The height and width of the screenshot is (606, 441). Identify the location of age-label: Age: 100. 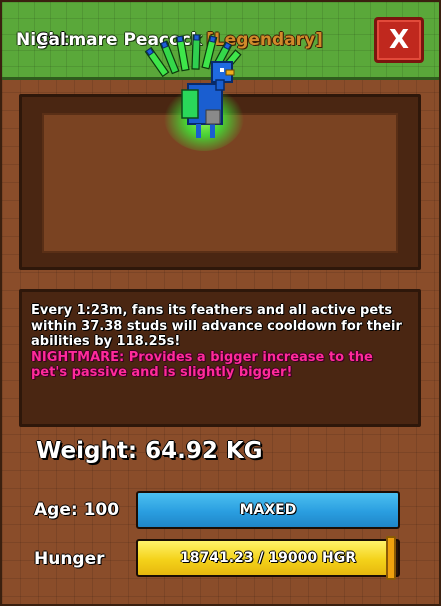
(77, 510).